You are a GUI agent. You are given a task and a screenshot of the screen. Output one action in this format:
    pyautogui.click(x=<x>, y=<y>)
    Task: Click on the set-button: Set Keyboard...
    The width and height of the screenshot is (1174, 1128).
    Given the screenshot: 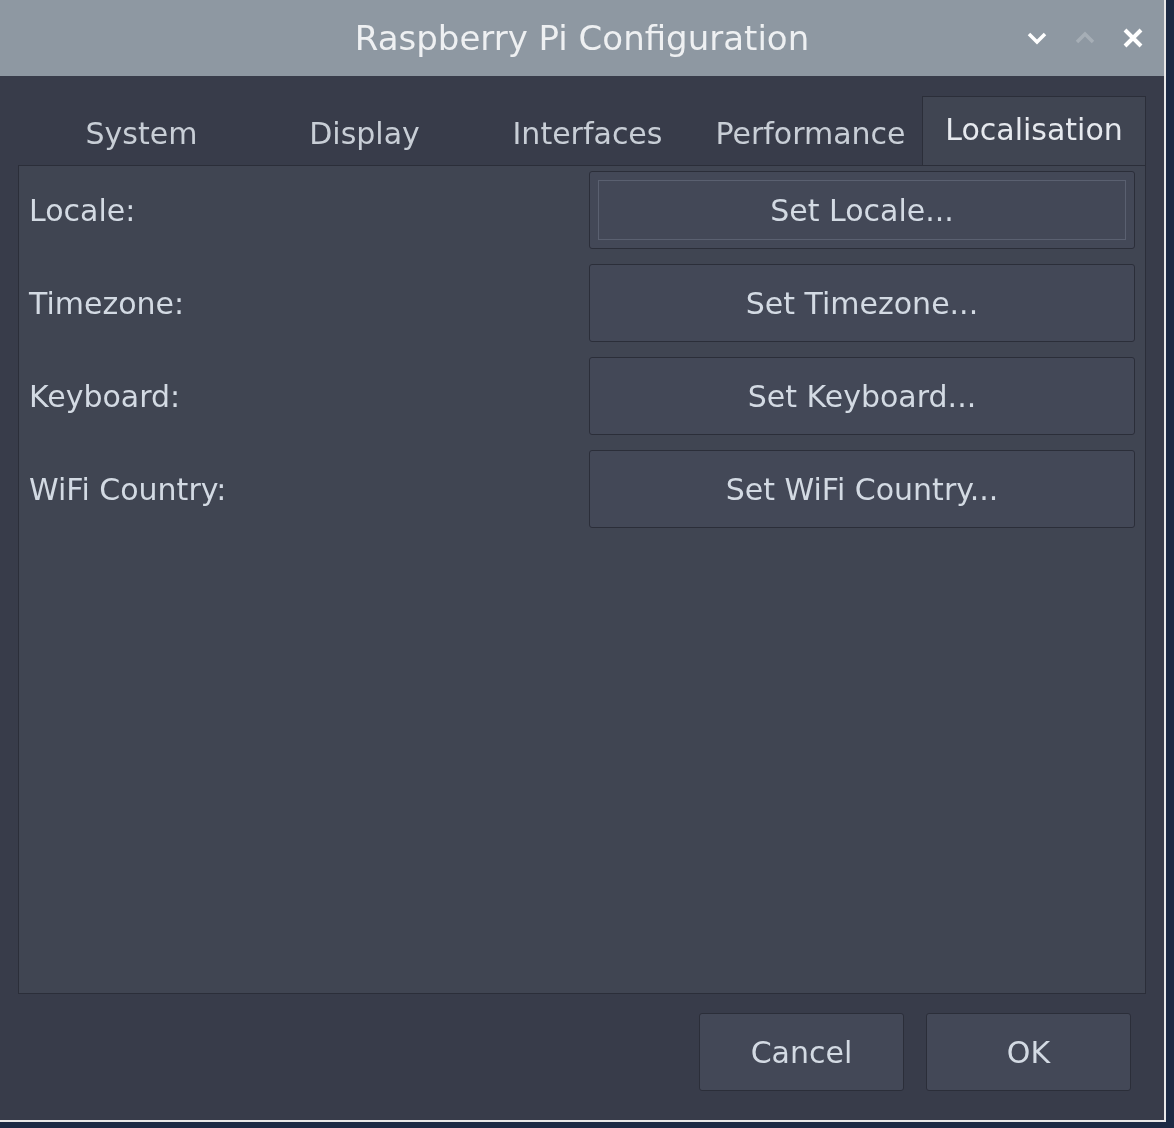 What is the action you would take?
    pyautogui.click(x=862, y=396)
    